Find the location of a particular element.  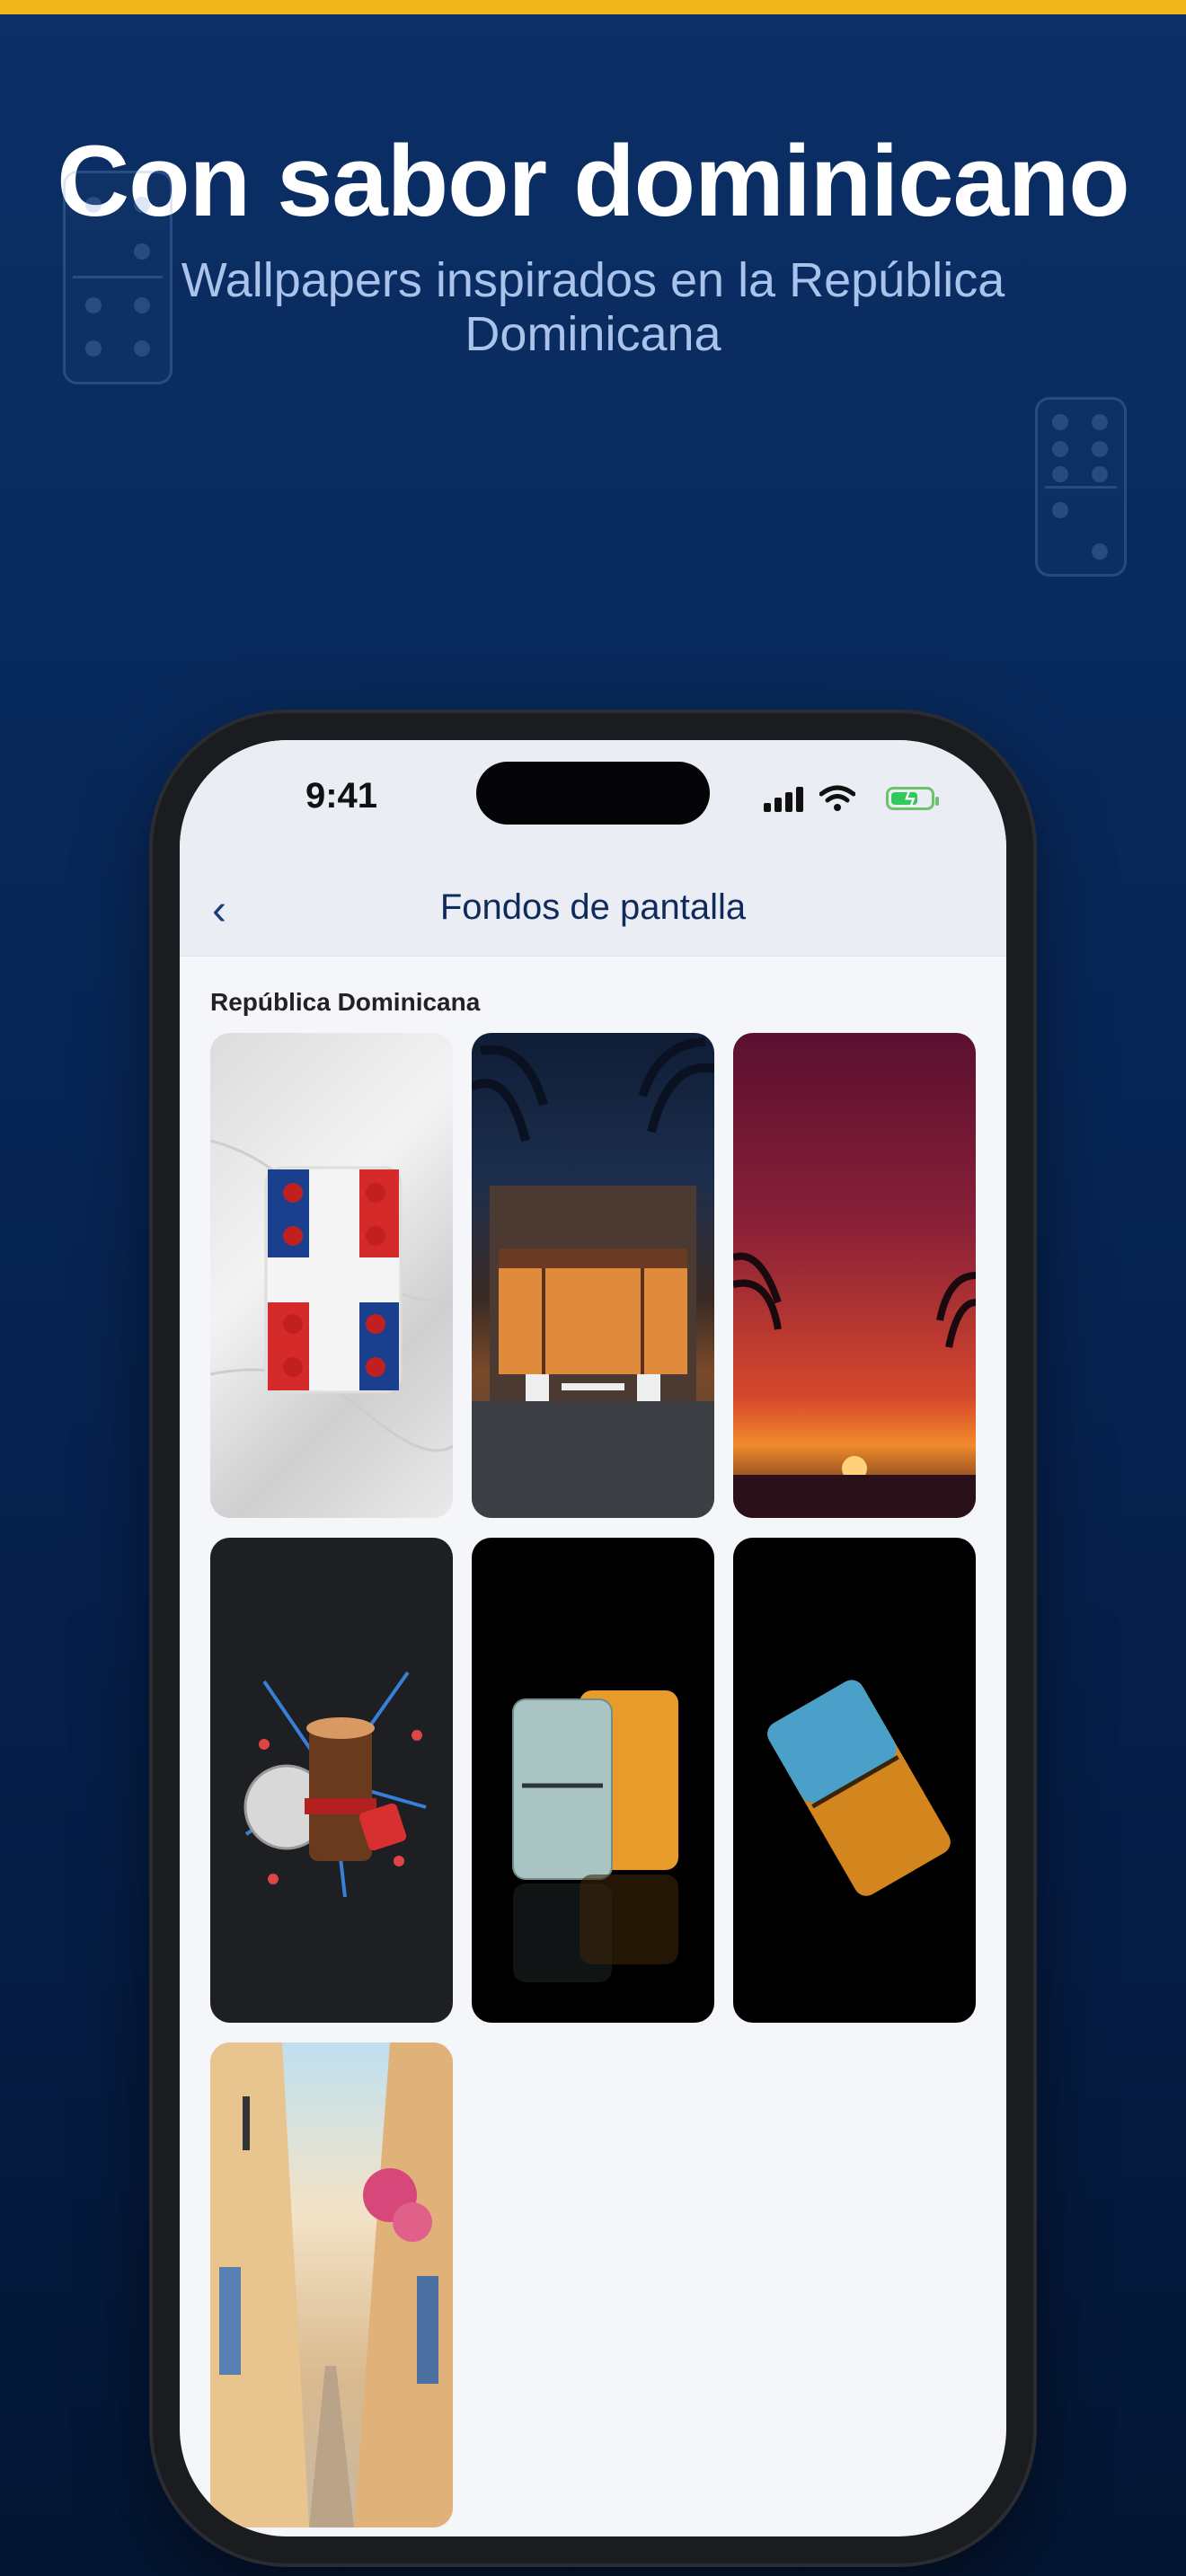

wallpaper-thumb-tambora-guira is located at coordinates (331, 1780).